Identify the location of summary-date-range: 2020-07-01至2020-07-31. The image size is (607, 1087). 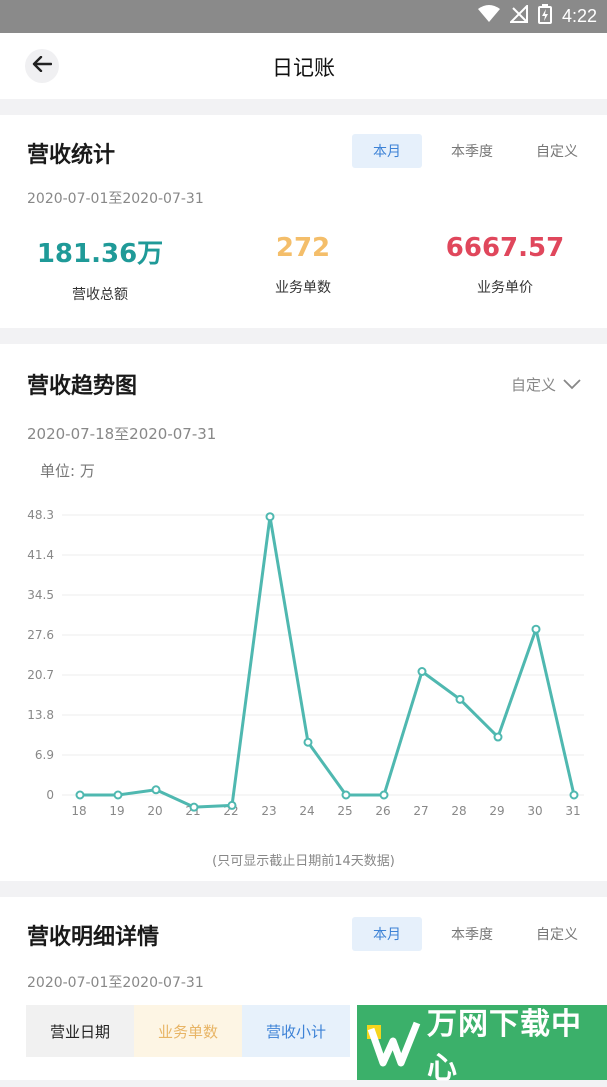
(115, 199).